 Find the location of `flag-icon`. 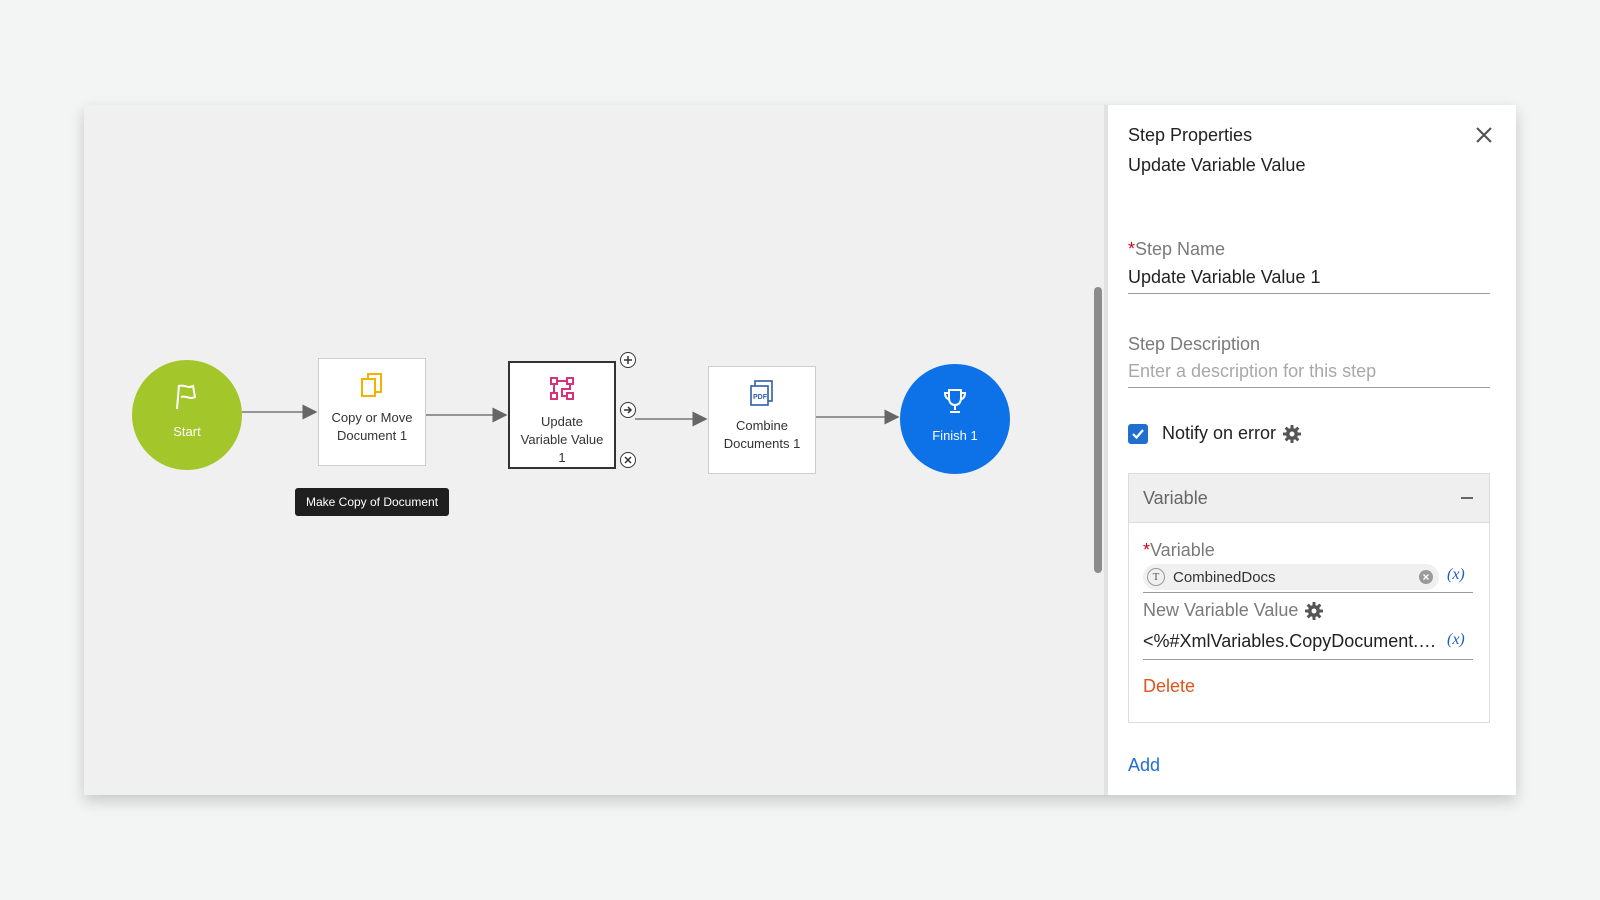

flag-icon is located at coordinates (187, 397).